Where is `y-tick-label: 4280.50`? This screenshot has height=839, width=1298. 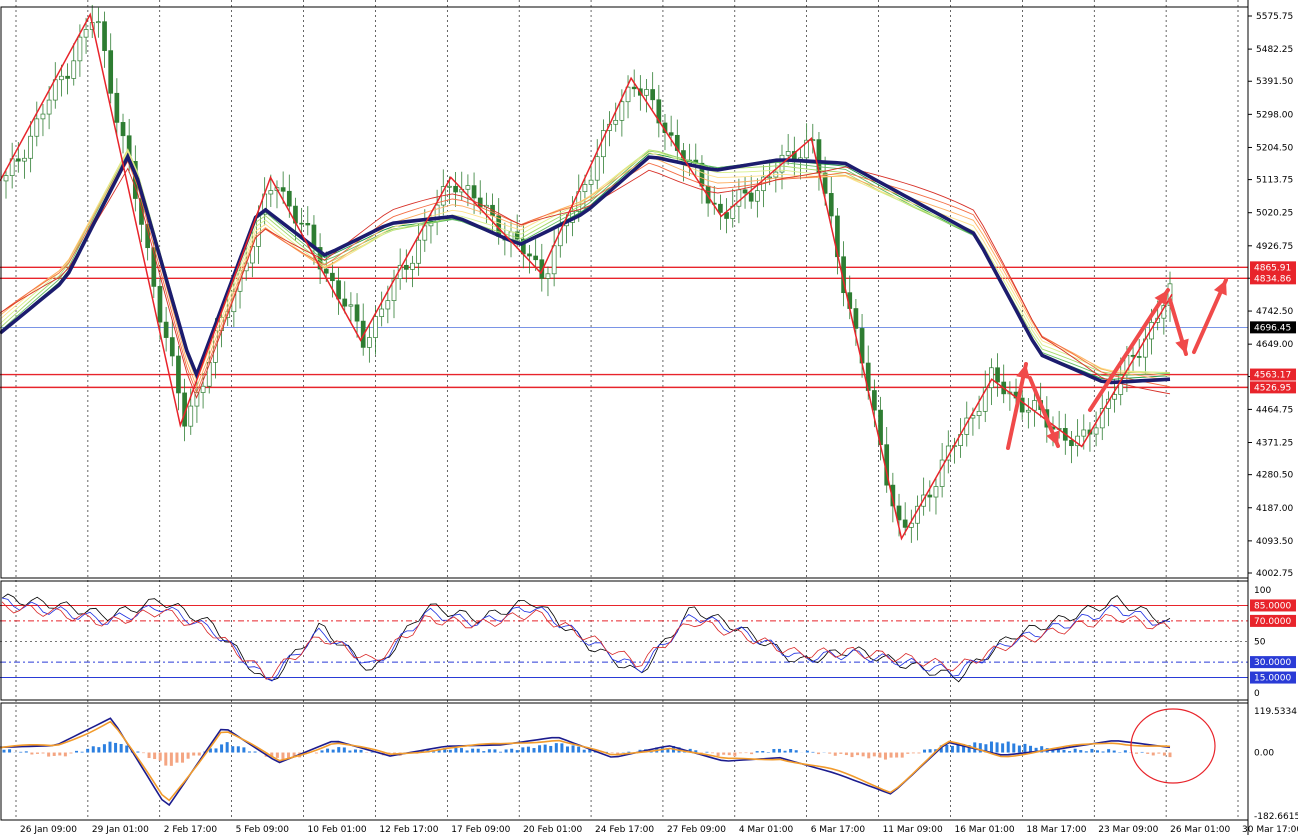
y-tick-label: 4280.50 is located at coordinates (1274, 476).